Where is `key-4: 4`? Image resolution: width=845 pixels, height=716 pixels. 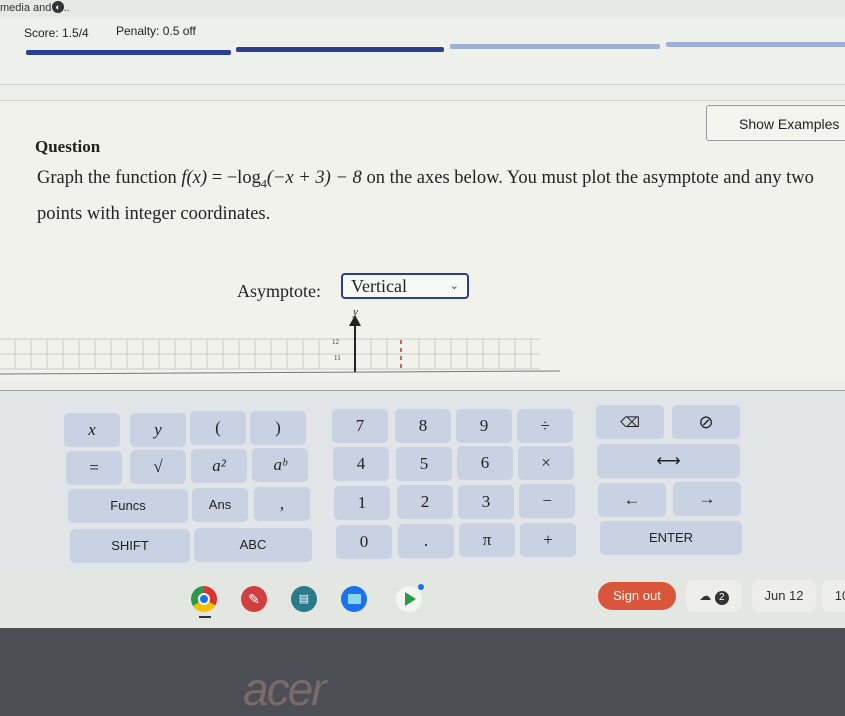
key-4: 4 is located at coordinates (361, 464).